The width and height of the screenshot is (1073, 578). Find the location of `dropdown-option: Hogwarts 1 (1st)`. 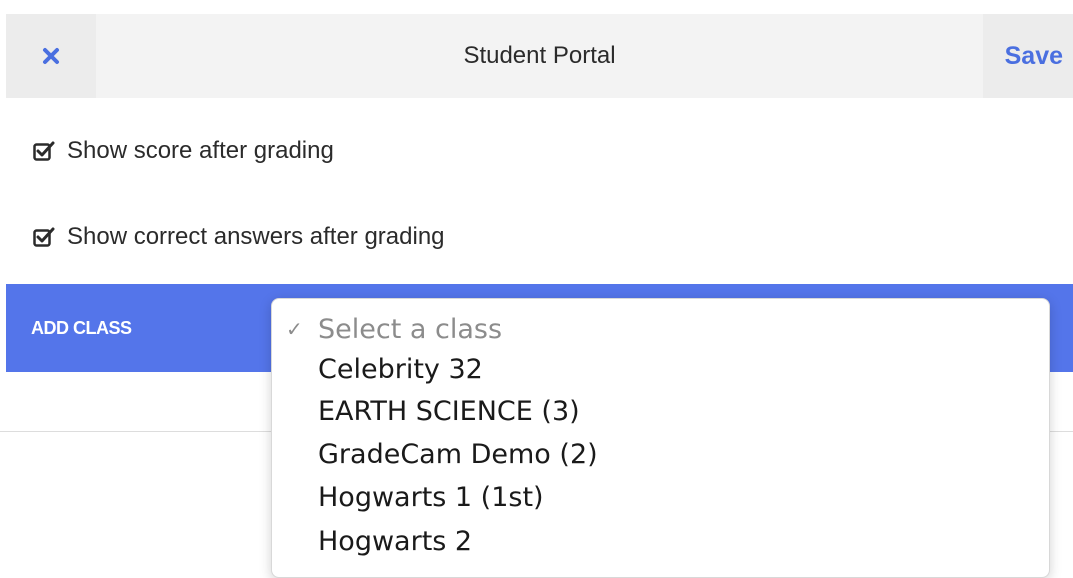

dropdown-option: Hogwarts 1 (1st) is located at coordinates (431, 498).